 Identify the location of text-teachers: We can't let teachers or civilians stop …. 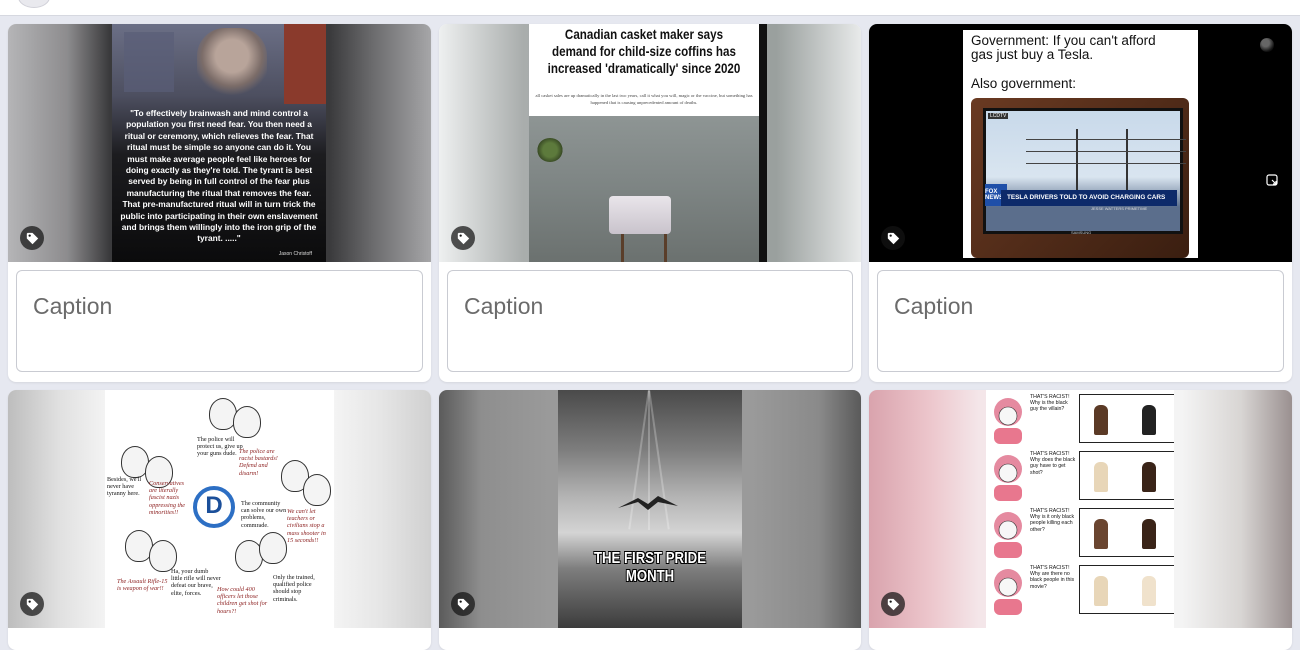
(306, 526).